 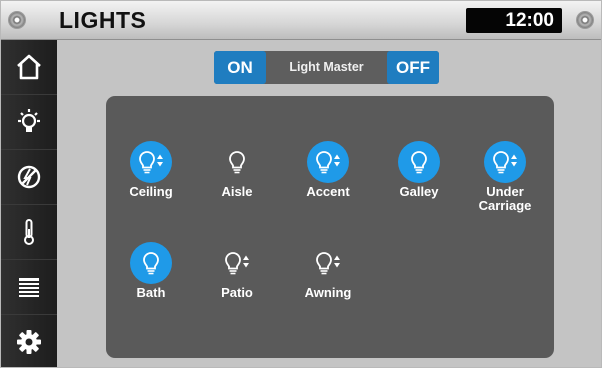 I want to click on light-label: Ceiling, so click(x=151, y=191).